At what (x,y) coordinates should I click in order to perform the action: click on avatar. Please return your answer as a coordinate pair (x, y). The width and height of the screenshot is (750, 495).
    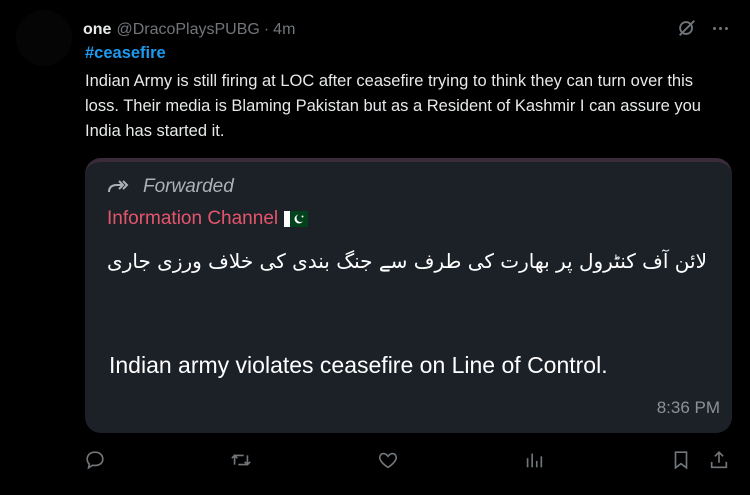
    Looking at the image, I should click on (44, 38).